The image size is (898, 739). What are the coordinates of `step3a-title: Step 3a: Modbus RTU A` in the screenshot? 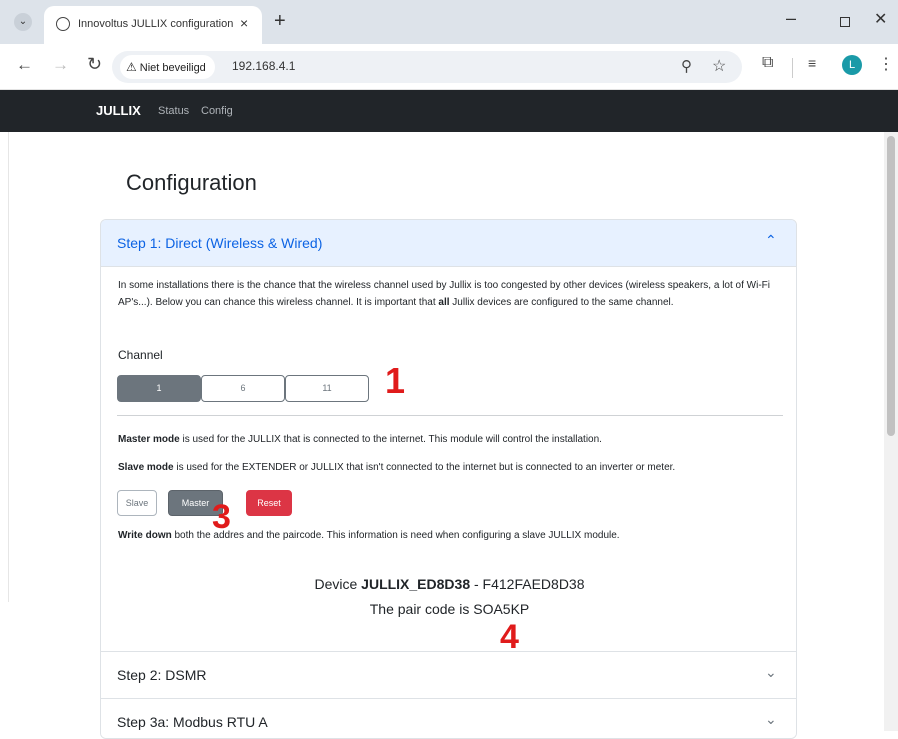 It's located at (192, 722).